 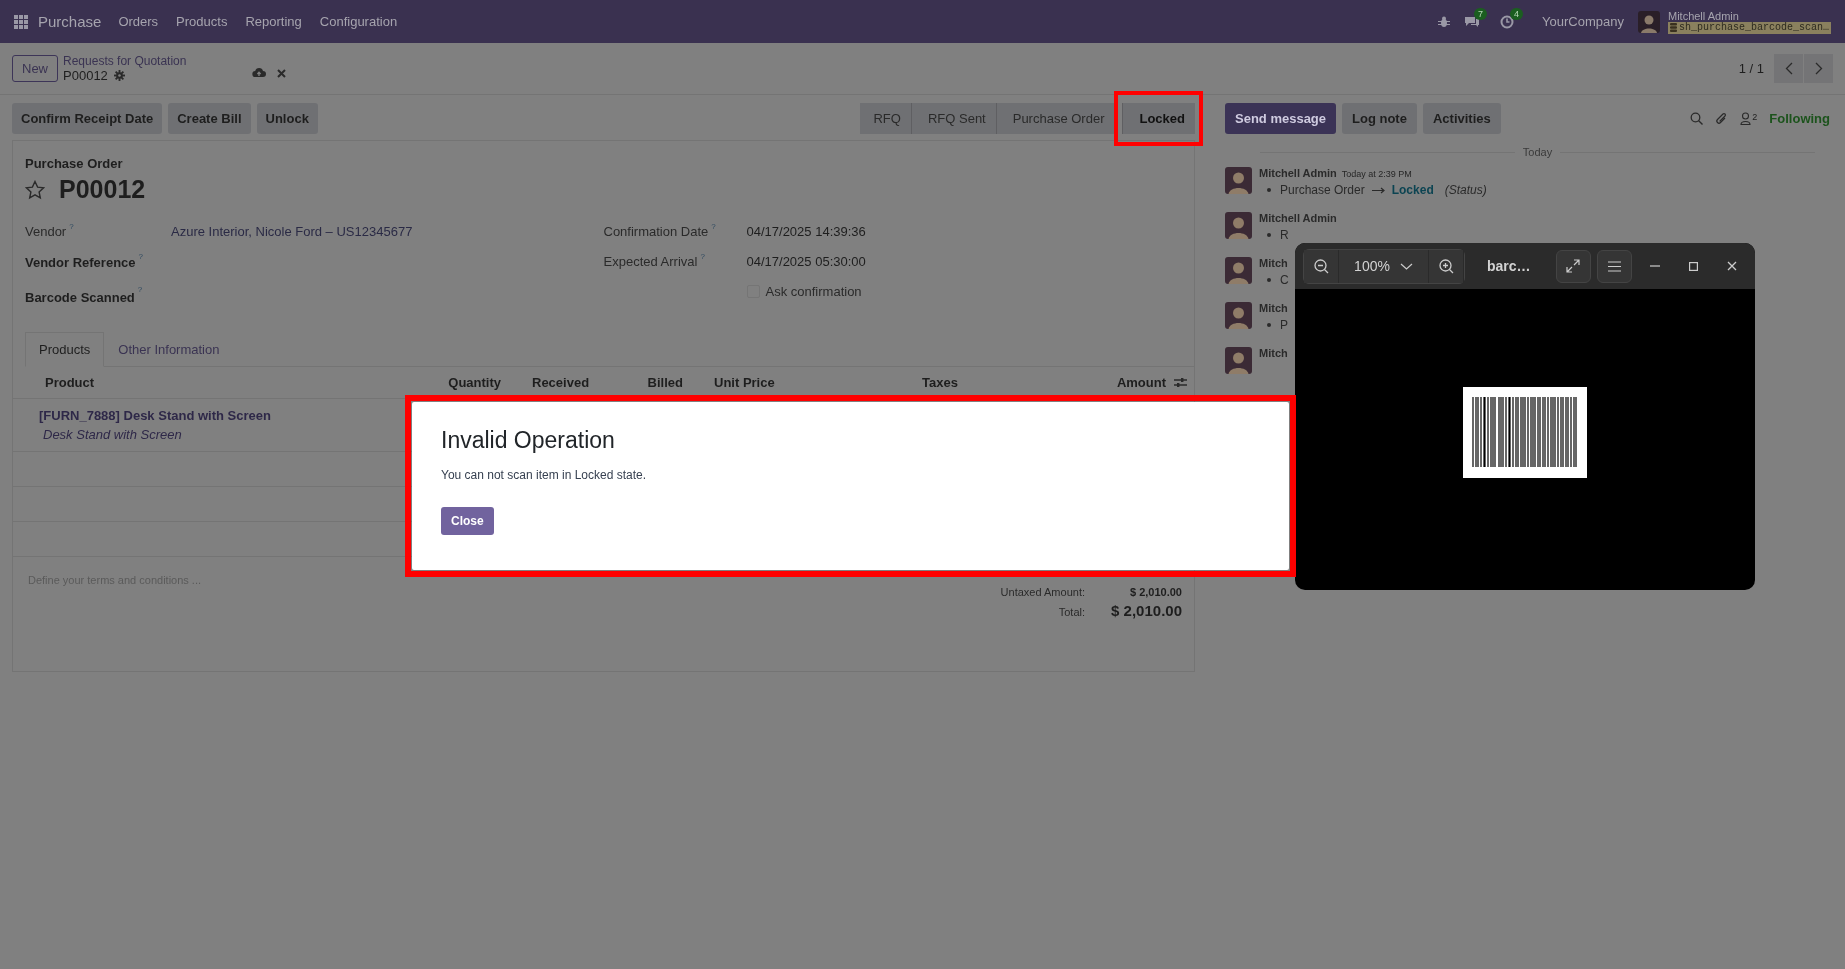 What do you see at coordinates (1722, 118) in the screenshot?
I see `paperclip-icon` at bounding box center [1722, 118].